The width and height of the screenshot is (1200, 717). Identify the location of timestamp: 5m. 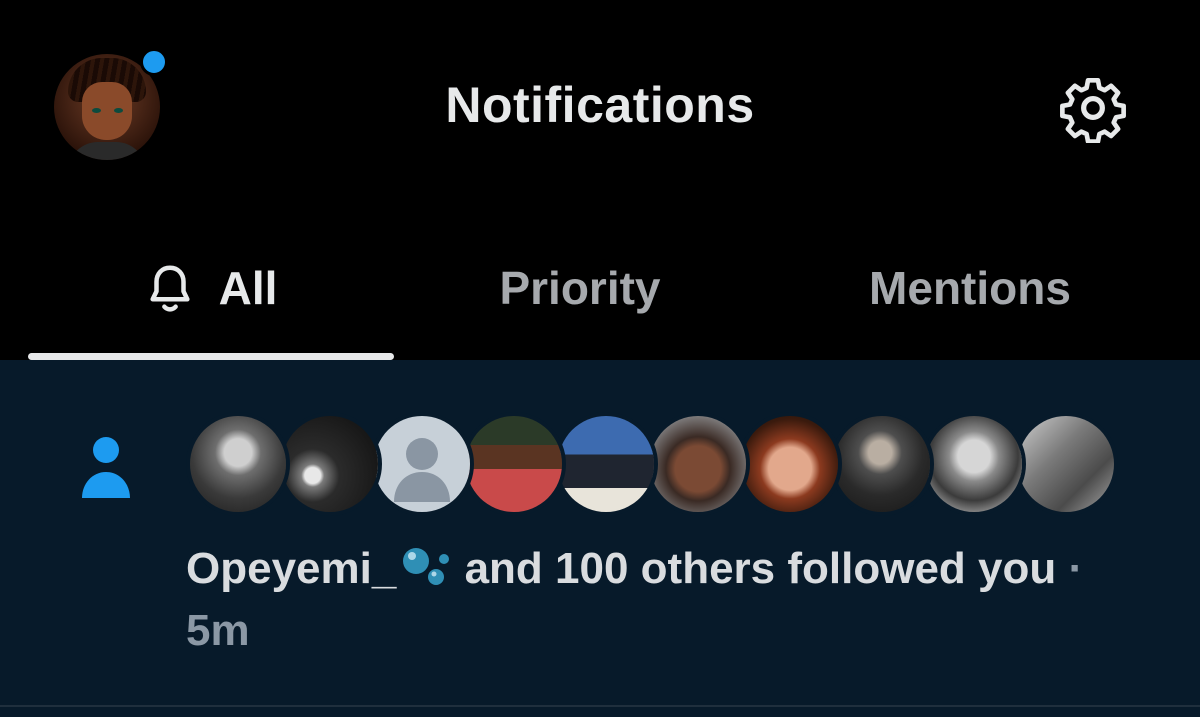
(218, 630).